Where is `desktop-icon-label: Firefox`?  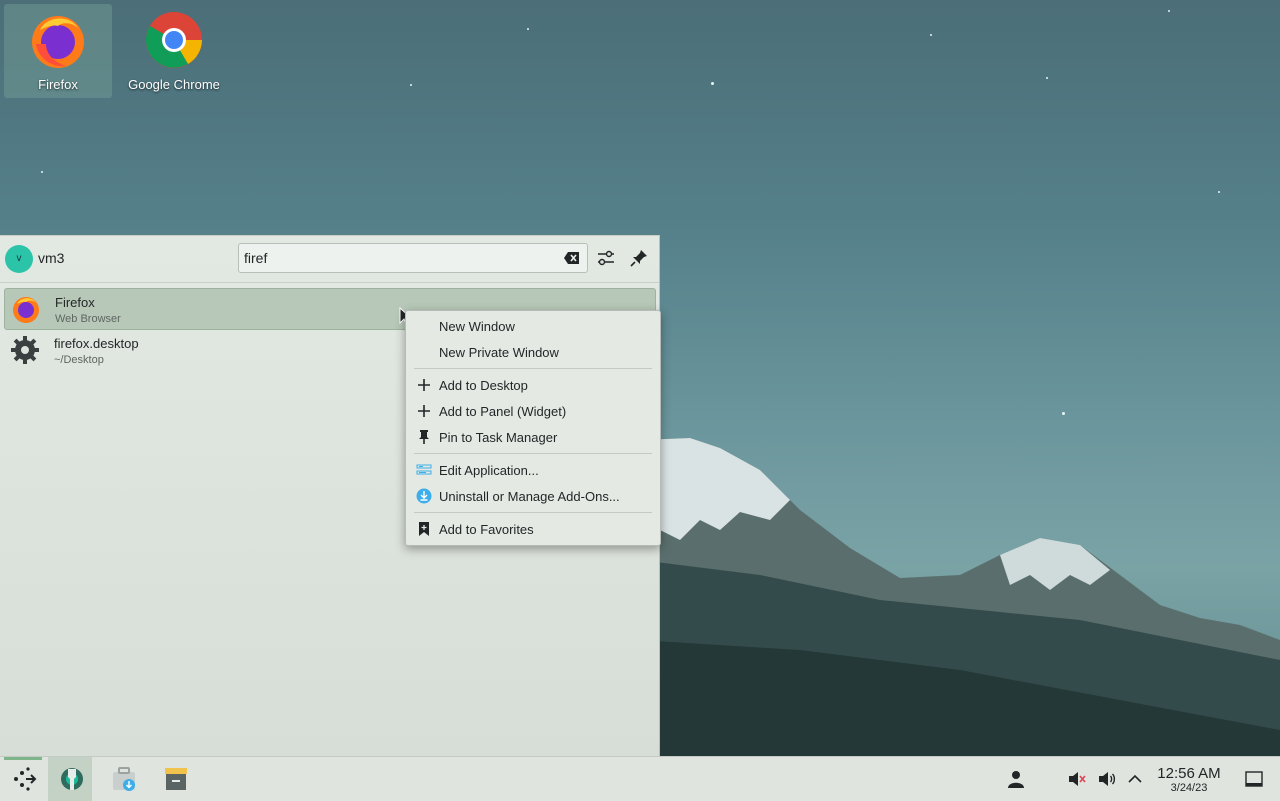
desktop-icon-label: Firefox is located at coordinates (58, 84).